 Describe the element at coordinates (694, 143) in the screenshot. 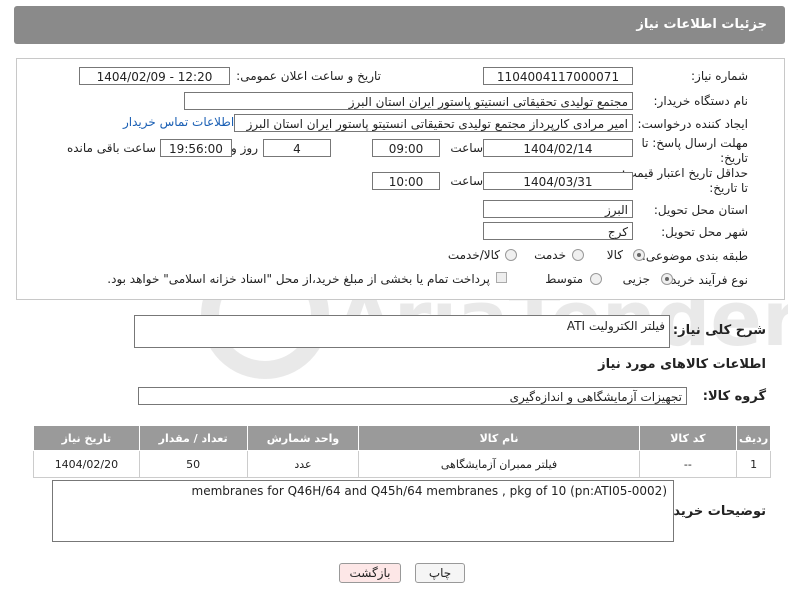

I see `reply-deadline-label: مهلت ارسال پاسخ: تا` at that location.